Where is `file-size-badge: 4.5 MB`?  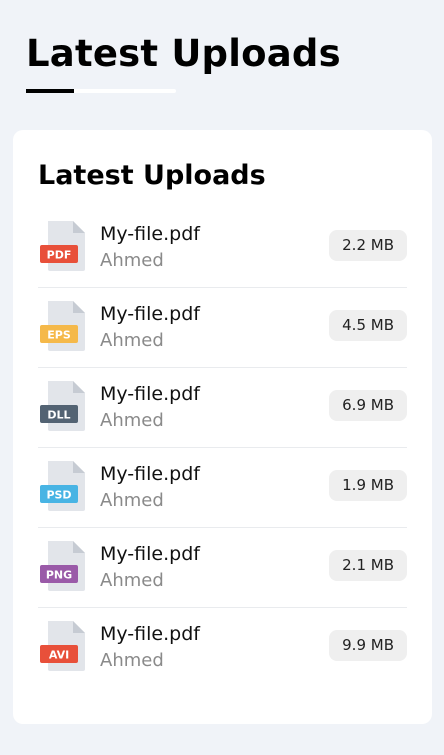 file-size-badge: 4.5 MB is located at coordinates (368, 325).